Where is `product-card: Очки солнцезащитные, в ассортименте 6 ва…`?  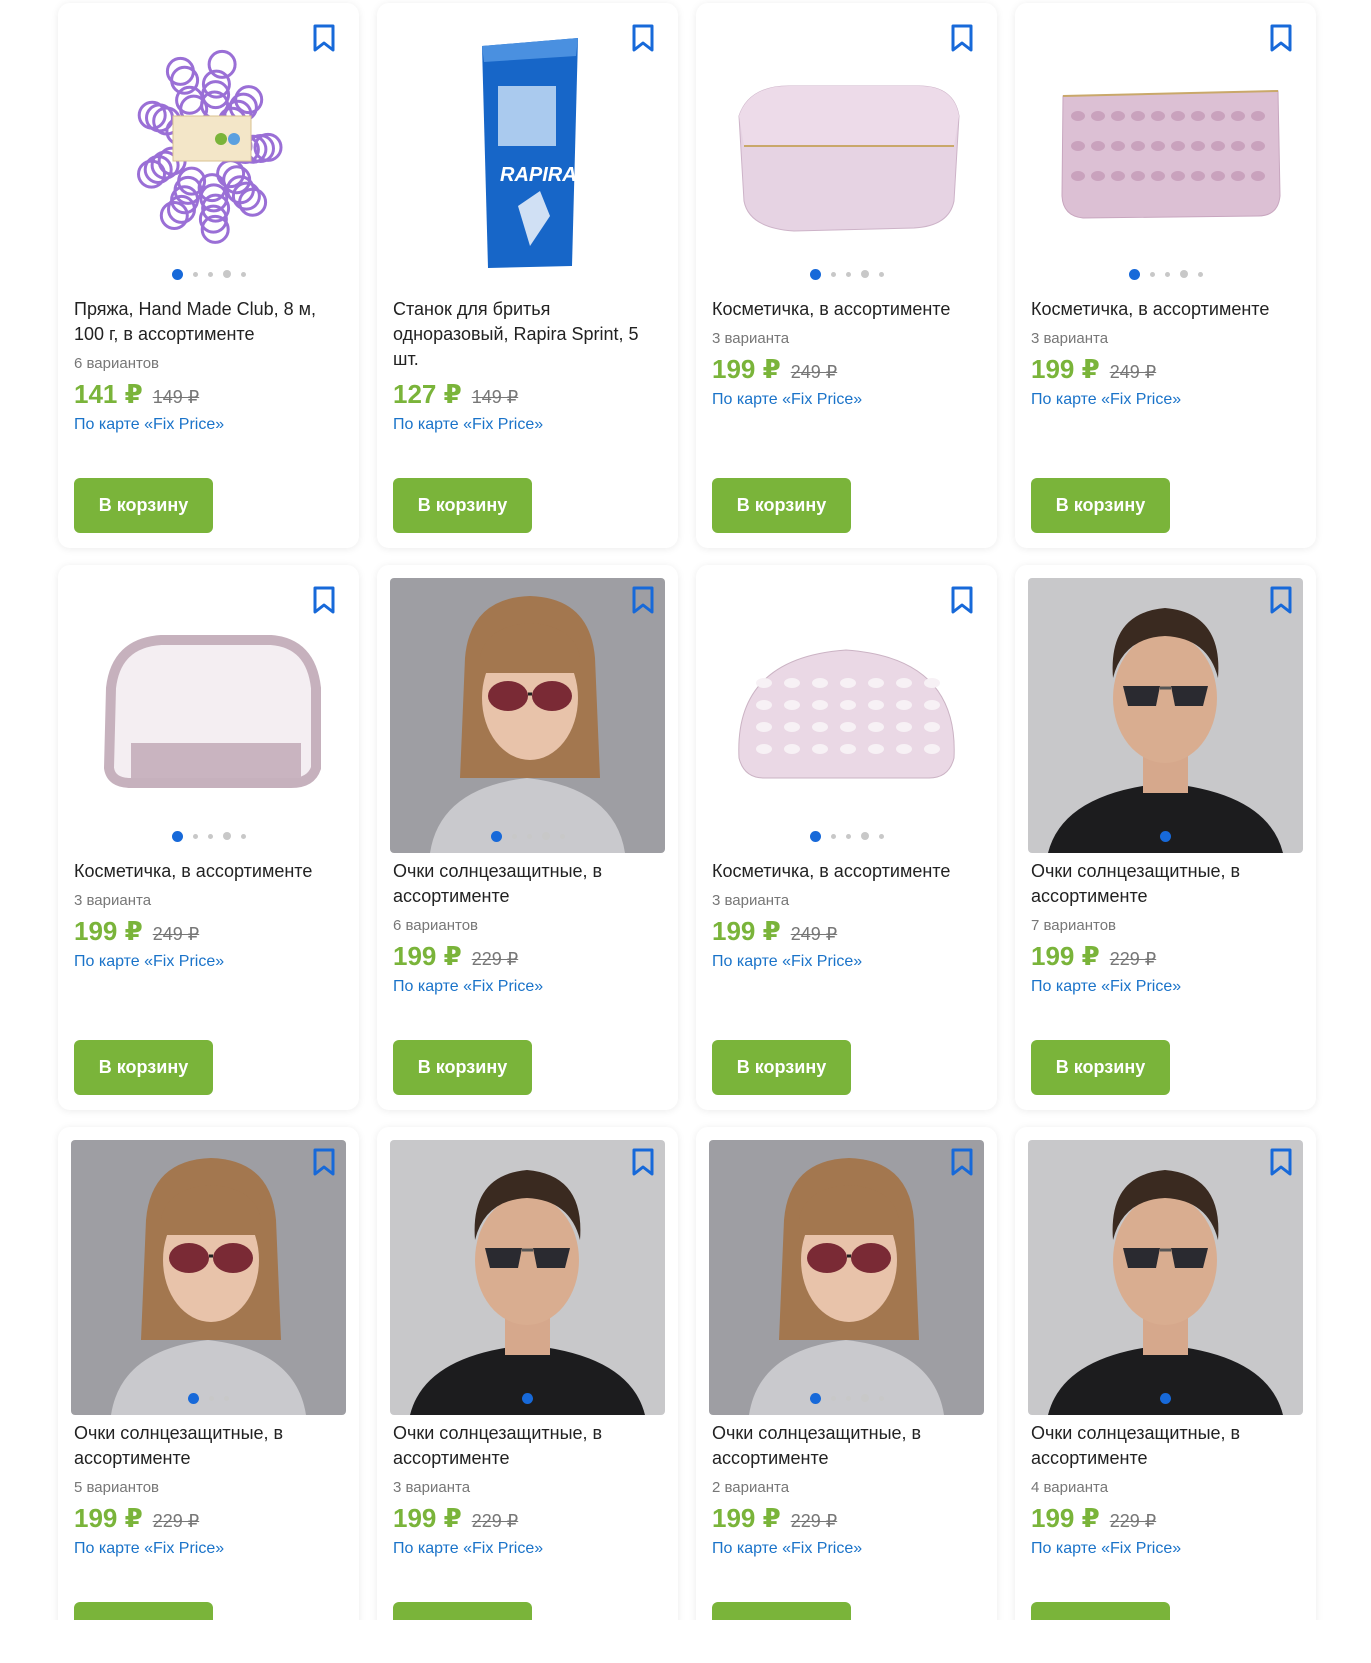
product-card: Очки солнцезащитные, в ассортименте 6 ва… is located at coordinates (527, 837).